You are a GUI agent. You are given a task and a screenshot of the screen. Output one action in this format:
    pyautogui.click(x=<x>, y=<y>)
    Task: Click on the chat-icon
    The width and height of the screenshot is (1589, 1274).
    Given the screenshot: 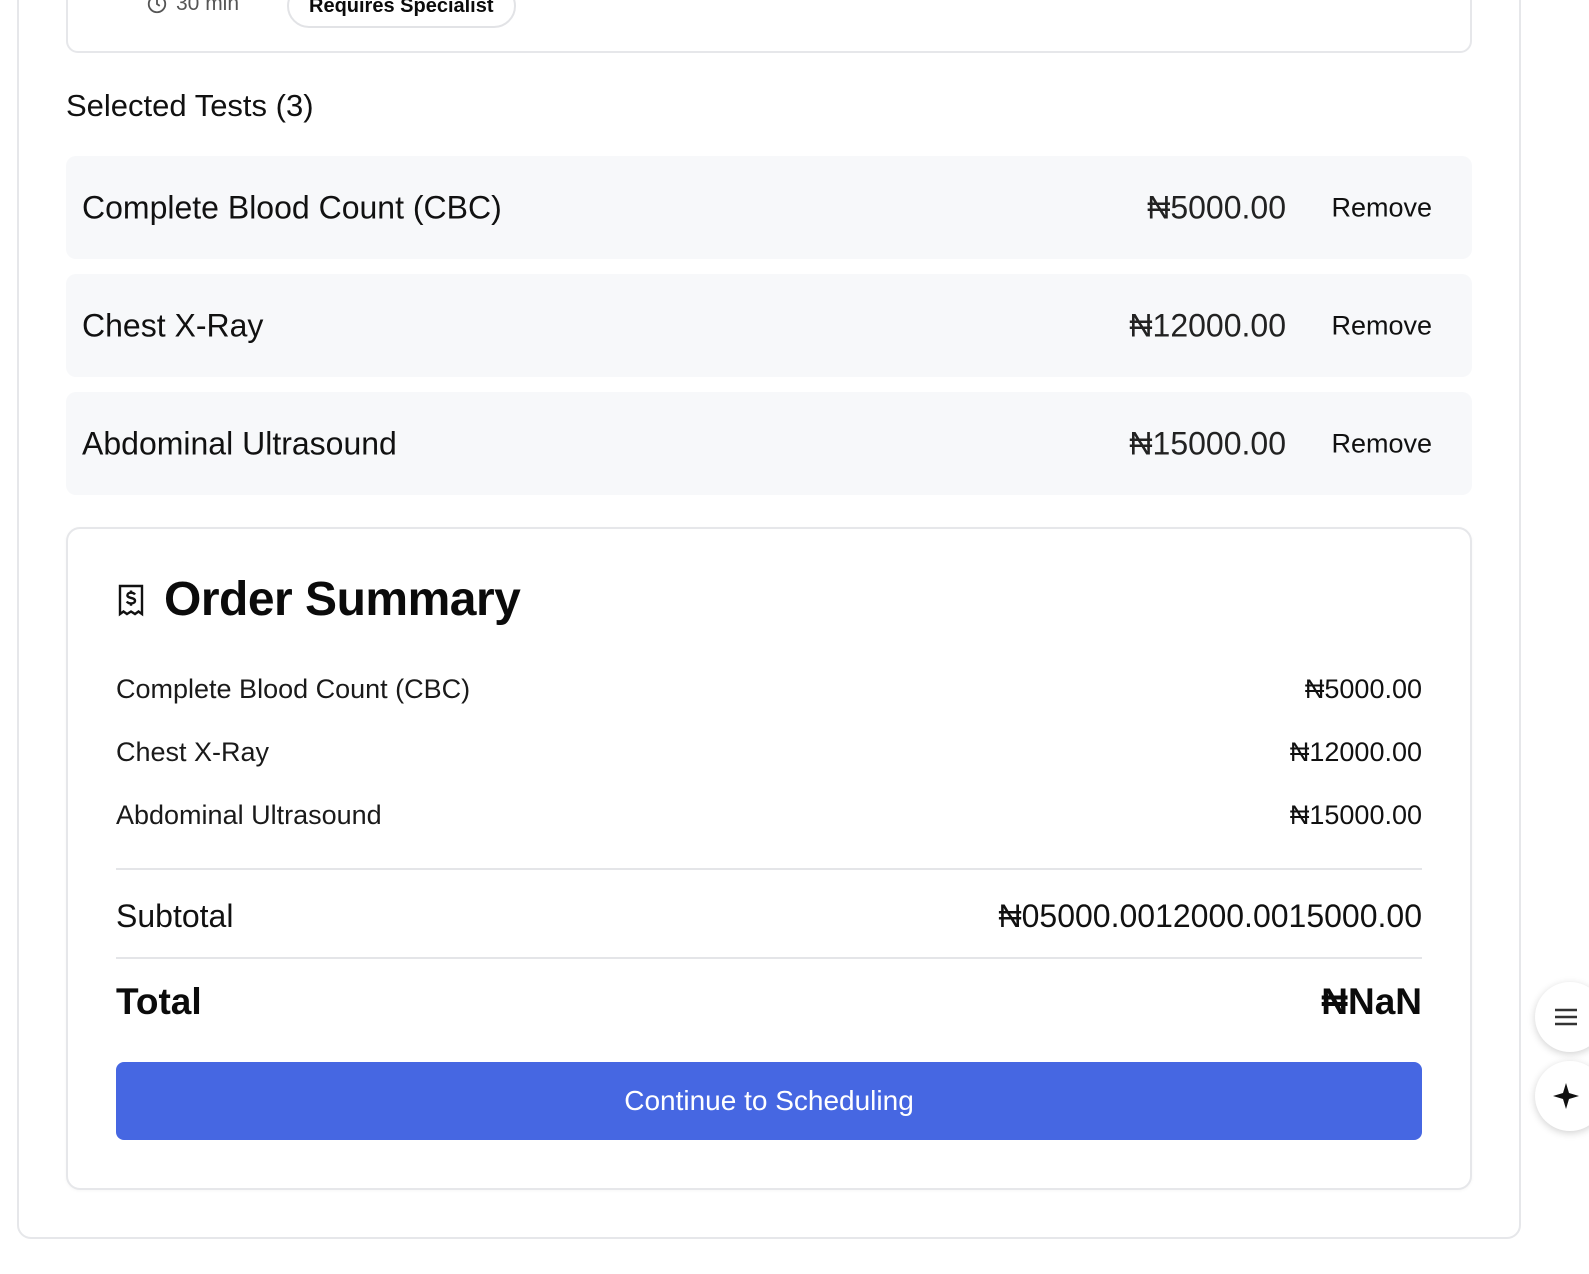 What is the action you would take?
    pyautogui.click(x=1566, y=1017)
    